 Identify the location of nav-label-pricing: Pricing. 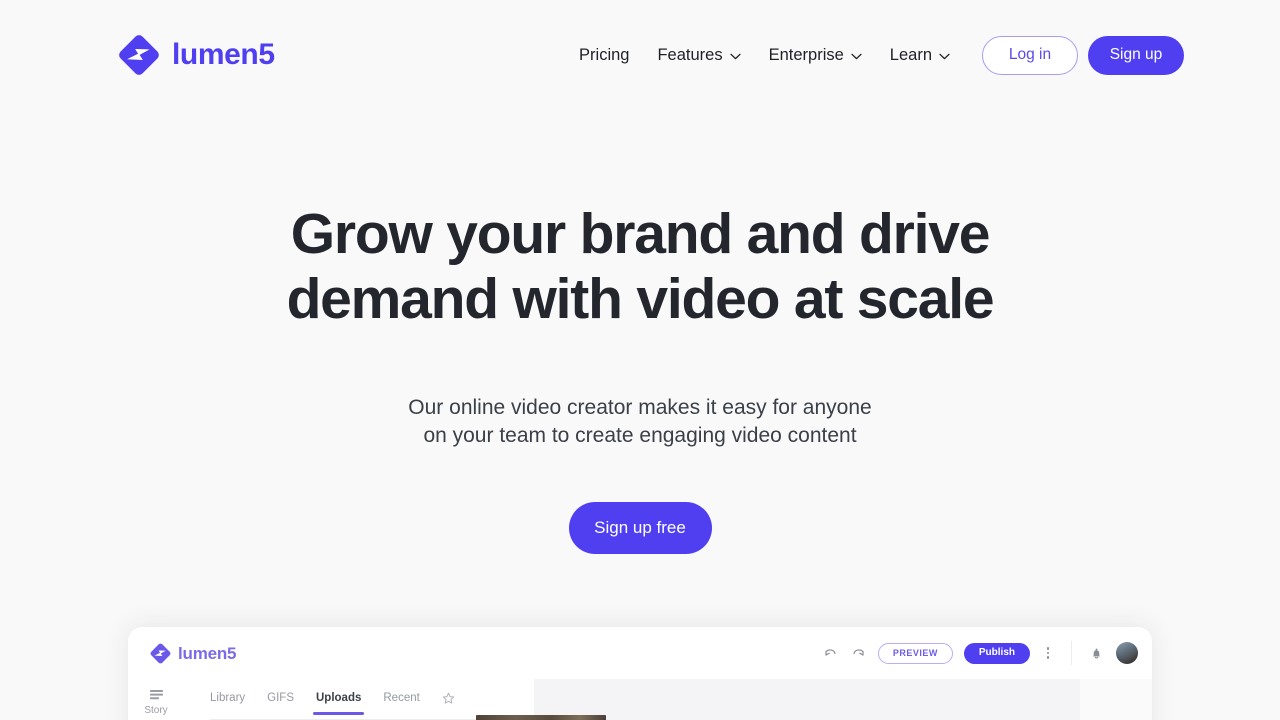
(604, 54).